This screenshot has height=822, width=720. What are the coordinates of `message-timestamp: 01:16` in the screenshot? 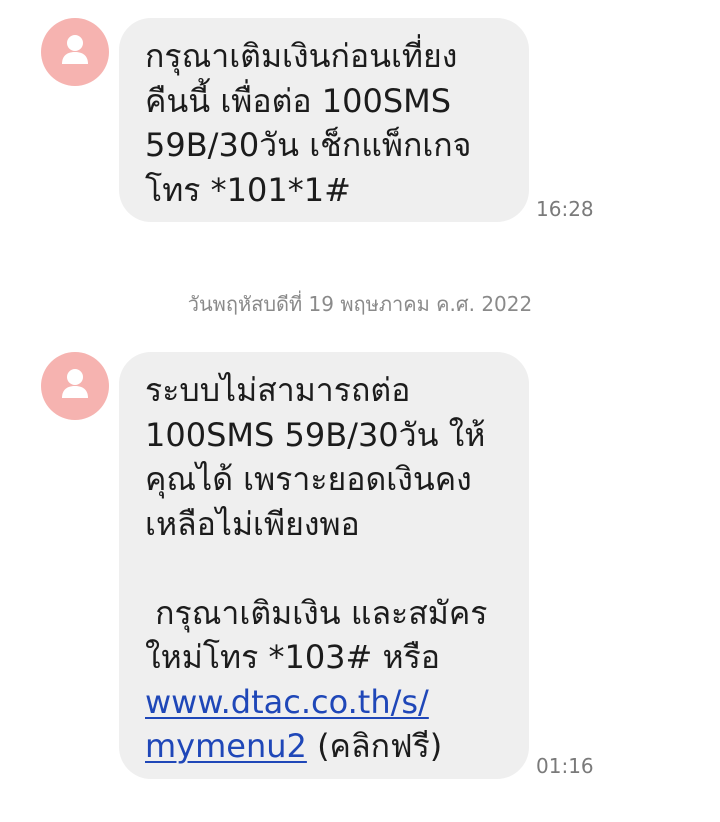 It's located at (565, 766).